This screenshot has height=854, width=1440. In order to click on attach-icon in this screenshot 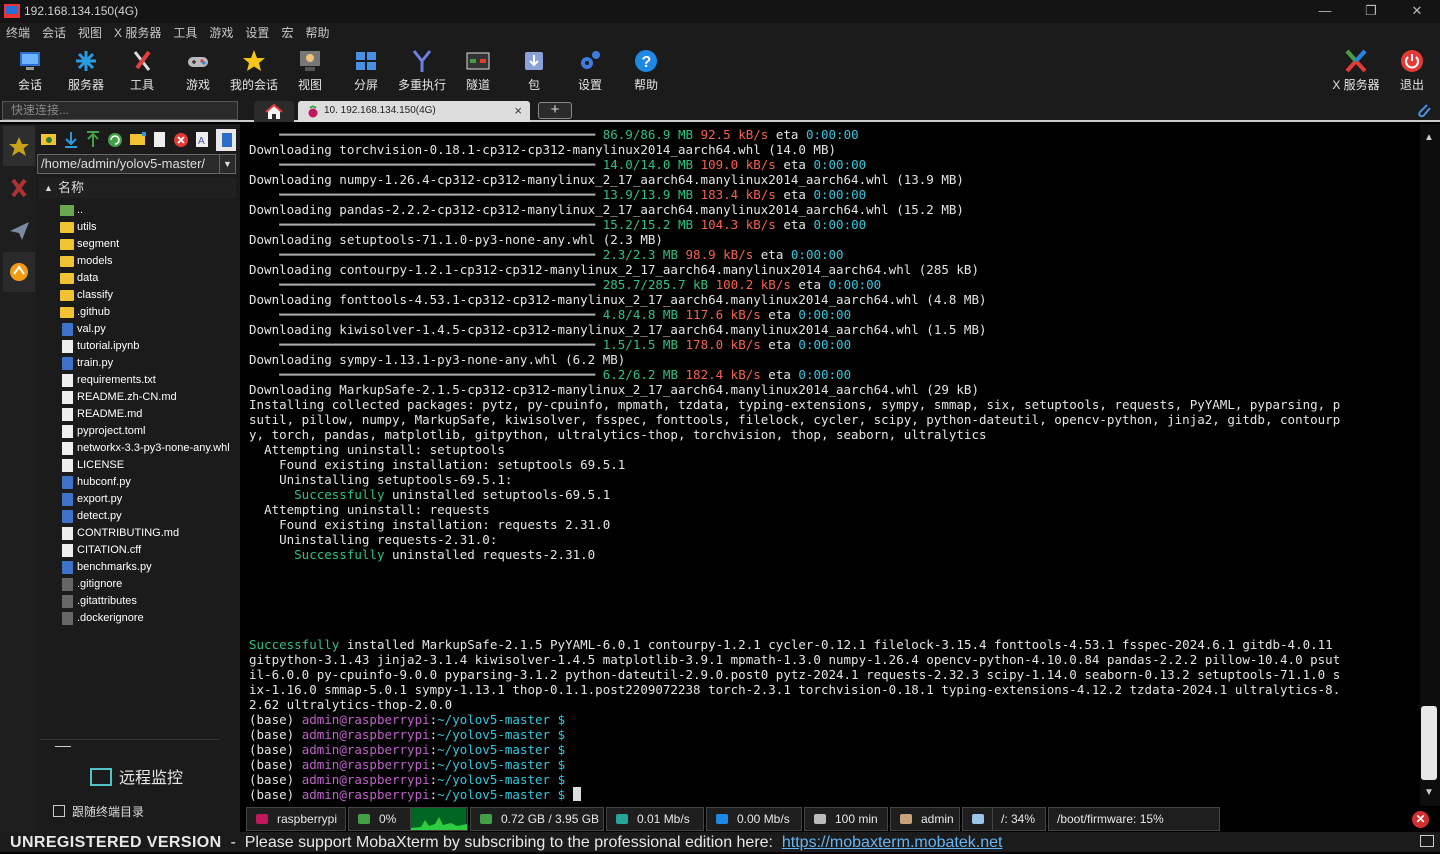, I will do `click(1424, 110)`.